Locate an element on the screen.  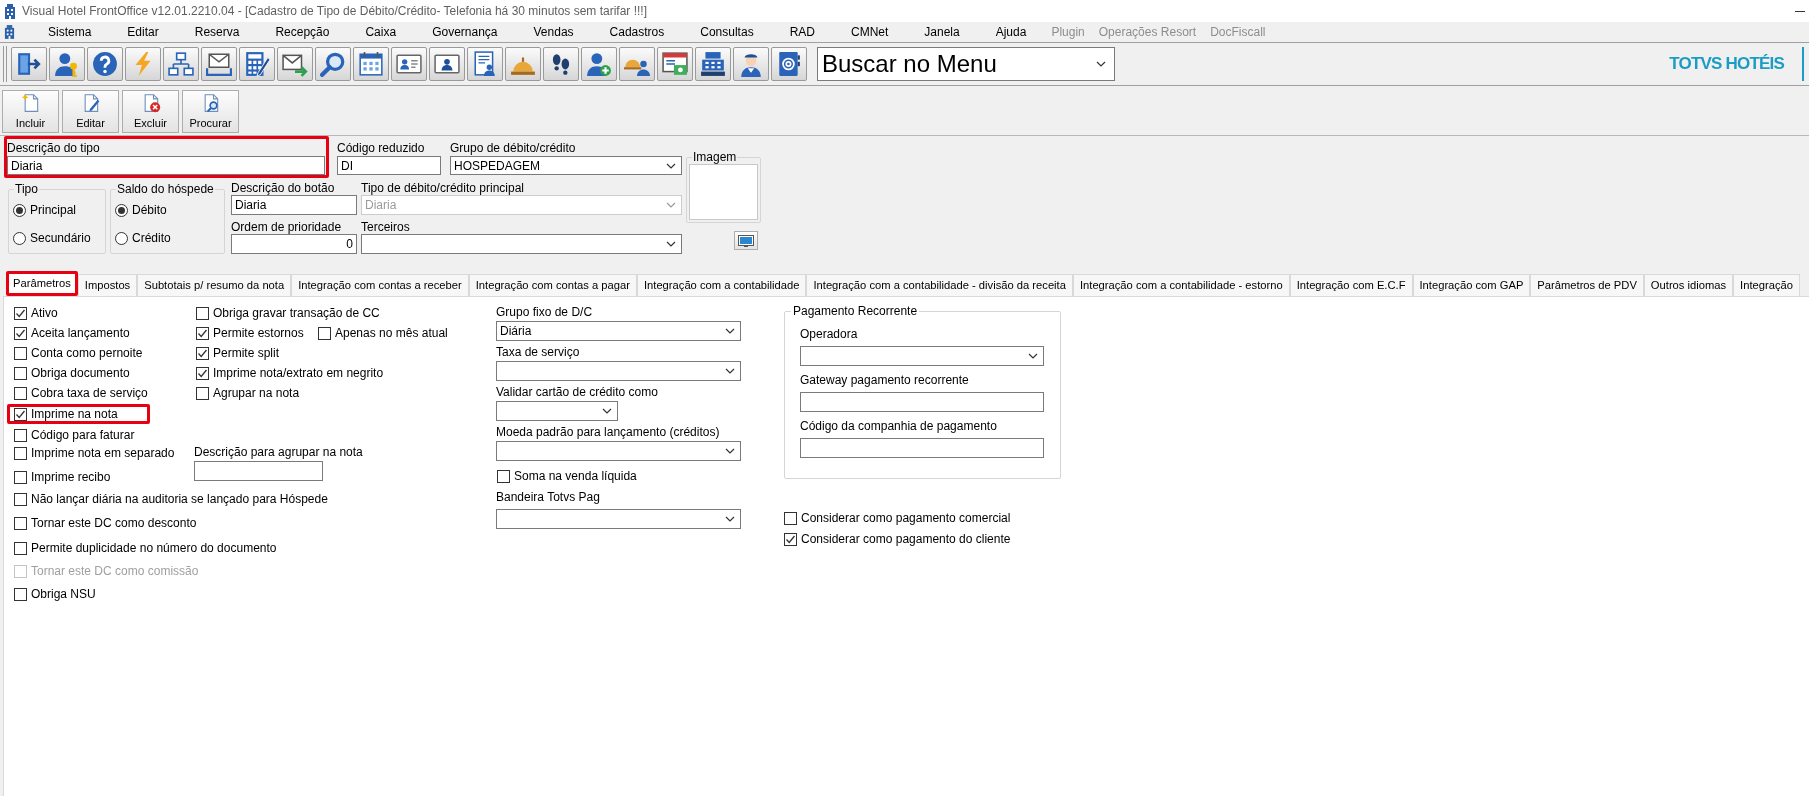
menu-item: Ajuda is located at coordinates (1011, 32).